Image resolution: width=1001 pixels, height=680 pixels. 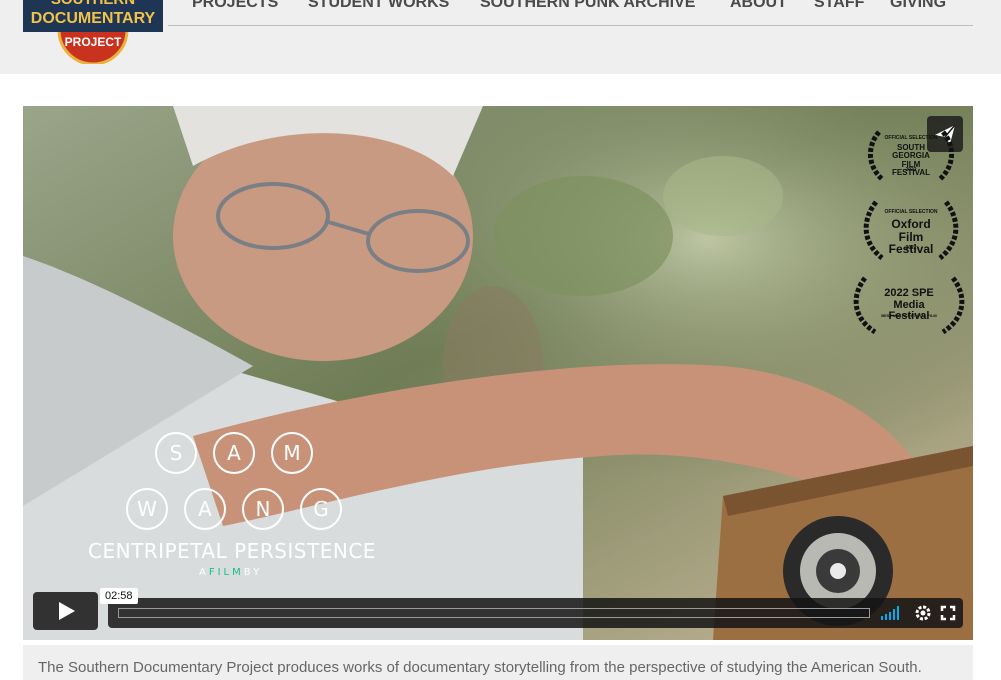 What do you see at coordinates (909, 315) in the screenshot?
I see `laurel-3-bottom: BEST MULTICULTURAL FILM` at bounding box center [909, 315].